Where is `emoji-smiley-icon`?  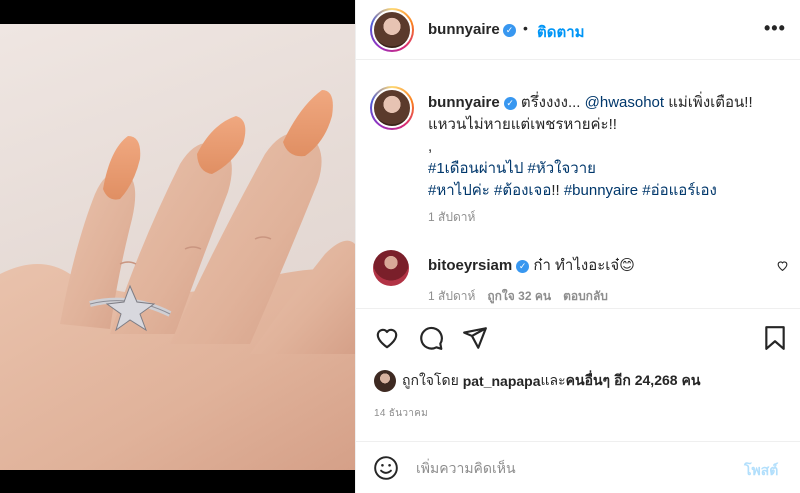
emoji-smiley-icon is located at coordinates (386, 468).